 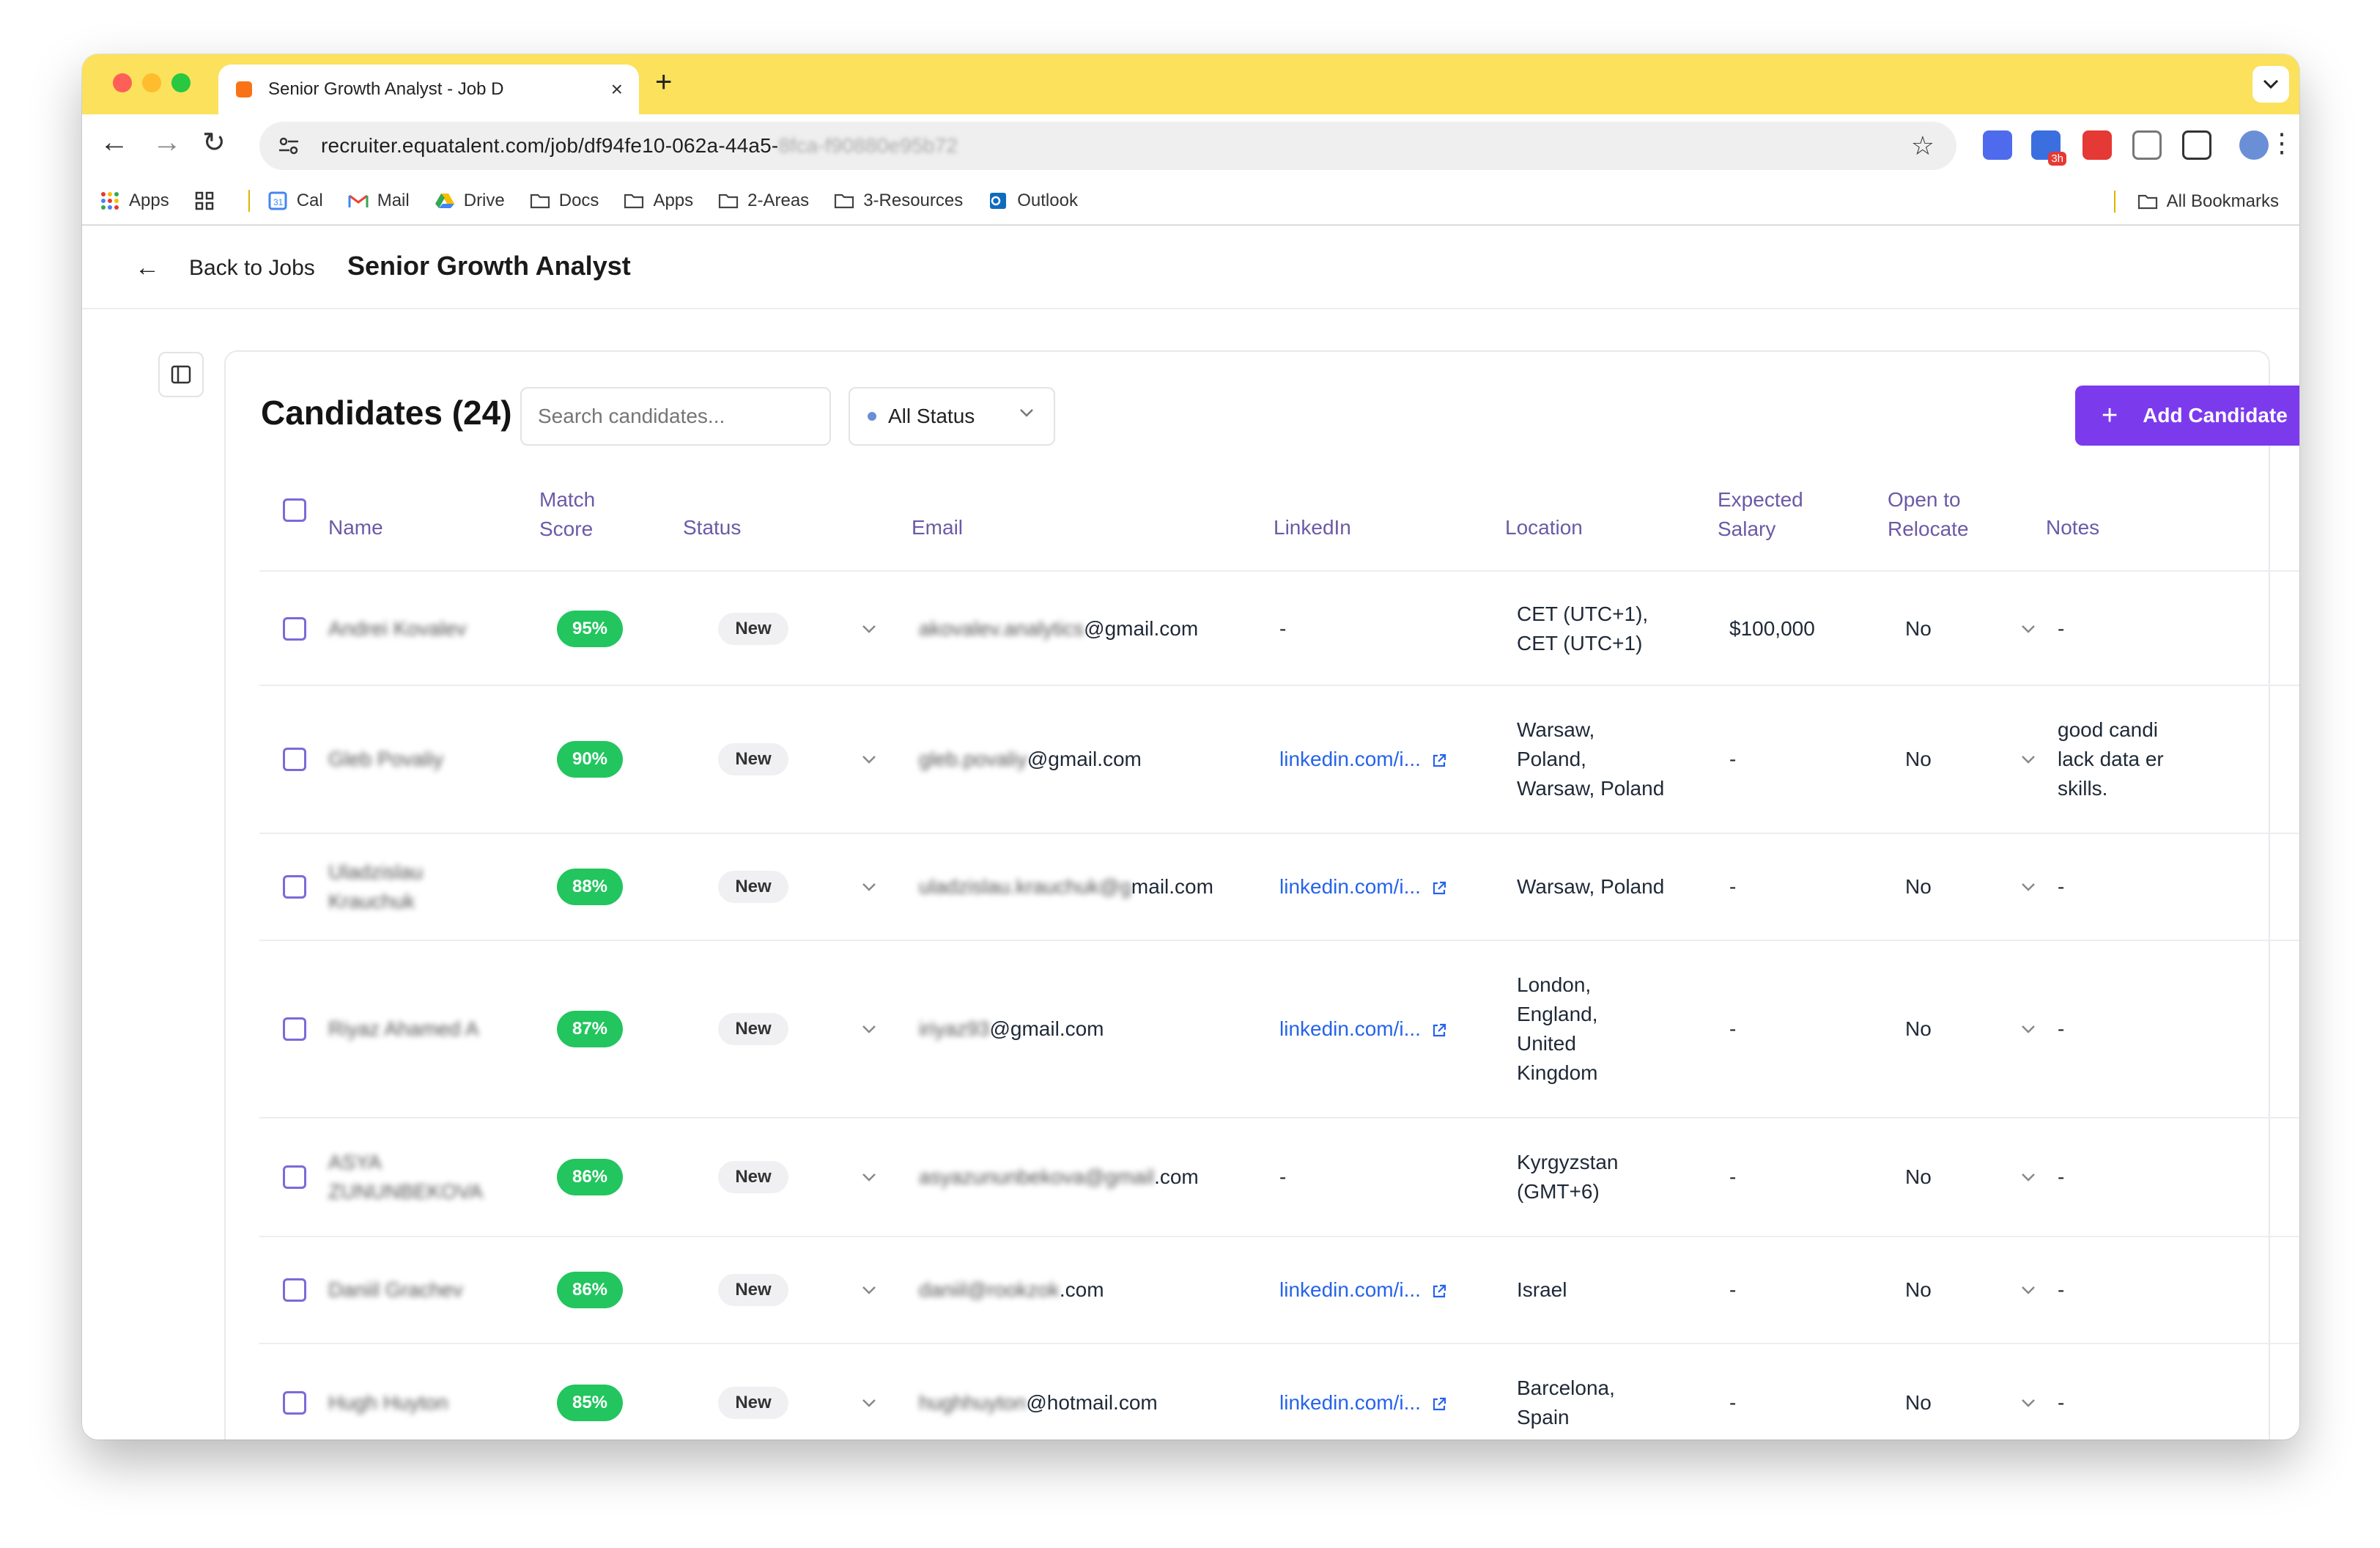 What do you see at coordinates (1011, 1029) in the screenshot?
I see `candidate-email: iriyaz93@gmail.com` at bounding box center [1011, 1029].